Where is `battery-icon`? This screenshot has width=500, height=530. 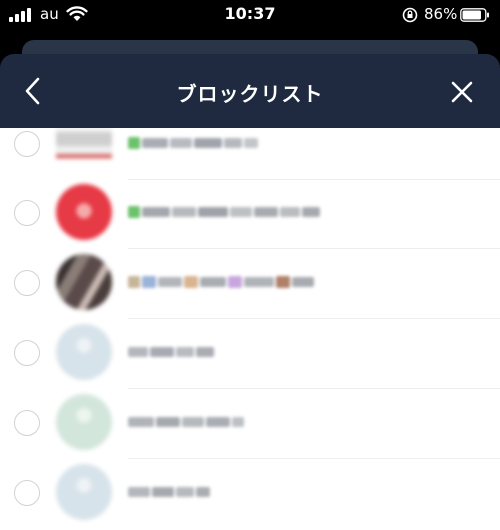
battery-icon is located at coordinates (474, 15).